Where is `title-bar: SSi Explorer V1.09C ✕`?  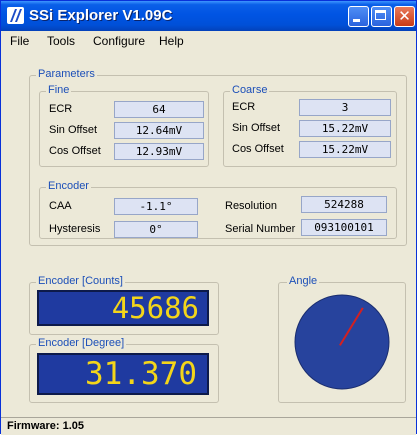 title-bar: SSi Explorer V1.09C ✕ is located at coordinates (208, 16).